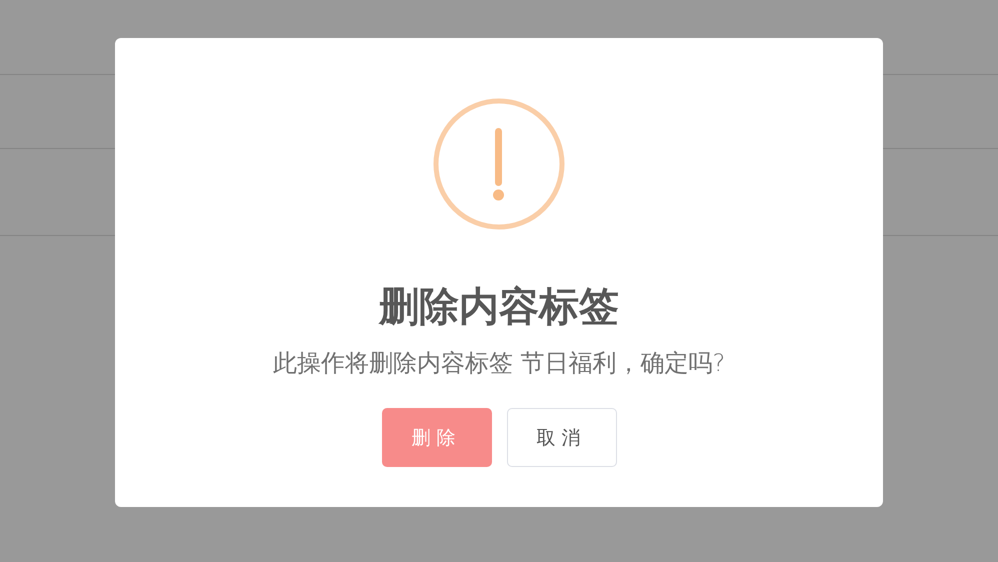  What do you see at coordinates (561, 437) in the screenshot?
I see `cancel-button: 取消` at bounding box center [561, 437].